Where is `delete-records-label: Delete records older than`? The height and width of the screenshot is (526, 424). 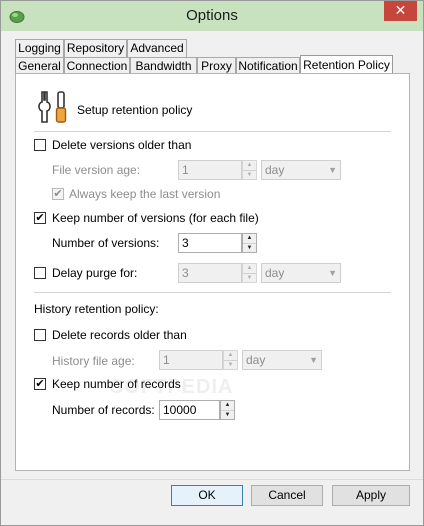 delete-records-label: Delete records older than is located at coordinates (119, 335).